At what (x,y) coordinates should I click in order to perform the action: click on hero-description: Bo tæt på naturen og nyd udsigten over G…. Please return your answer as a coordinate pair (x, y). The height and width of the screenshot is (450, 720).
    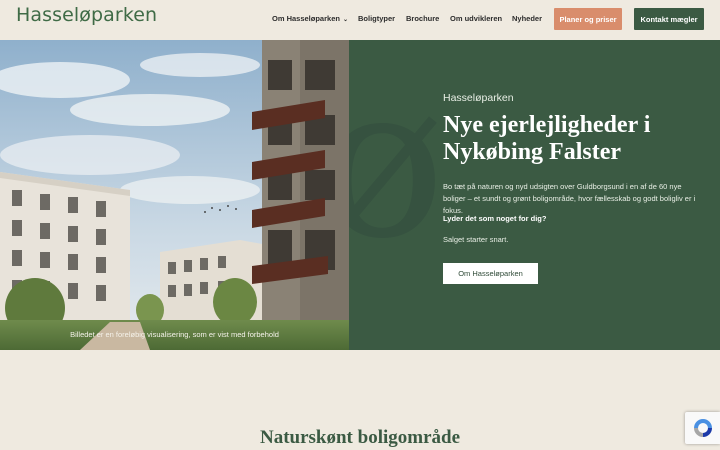
    Looking at the image, I should click on (569, 198).